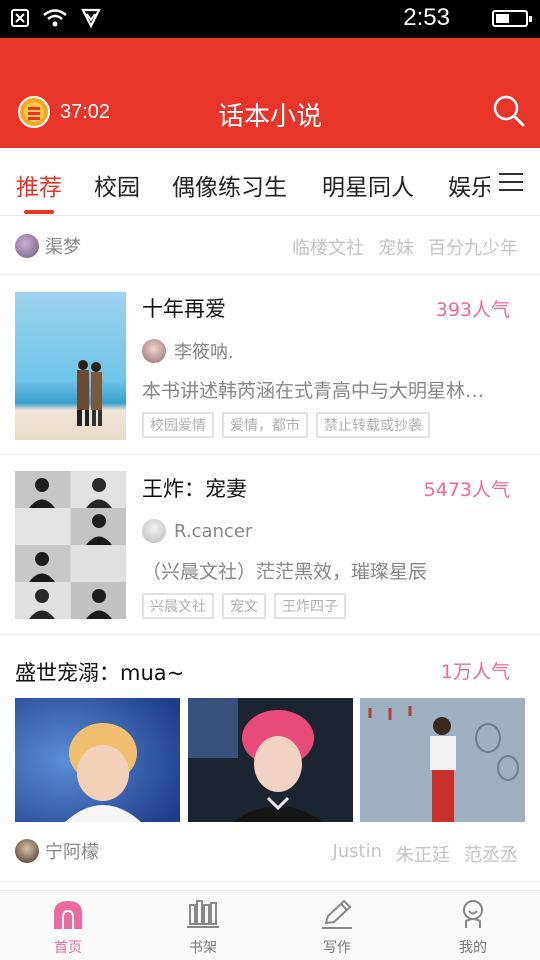 This screenshot has height=960, width=540. I want to click on bottom-navigation: 首页 书架 写作 我的, so click(270, 925).